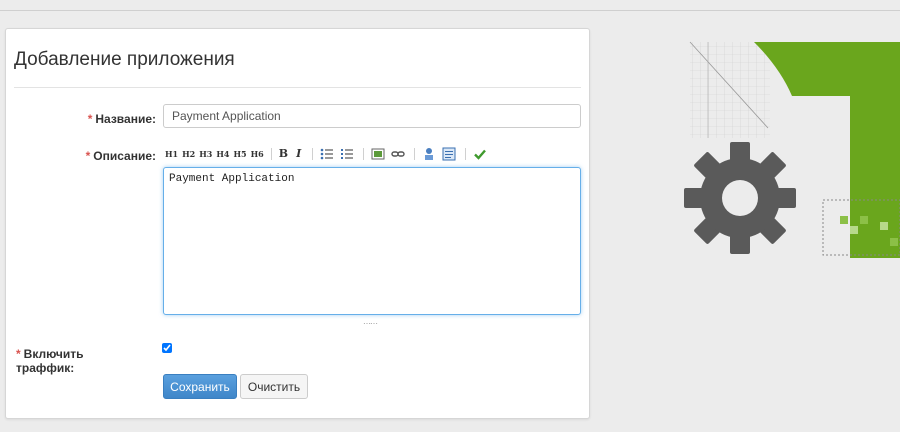 This screenshot has height=432, width=900. I want to click on h3-button: H3, so click(205, 154).